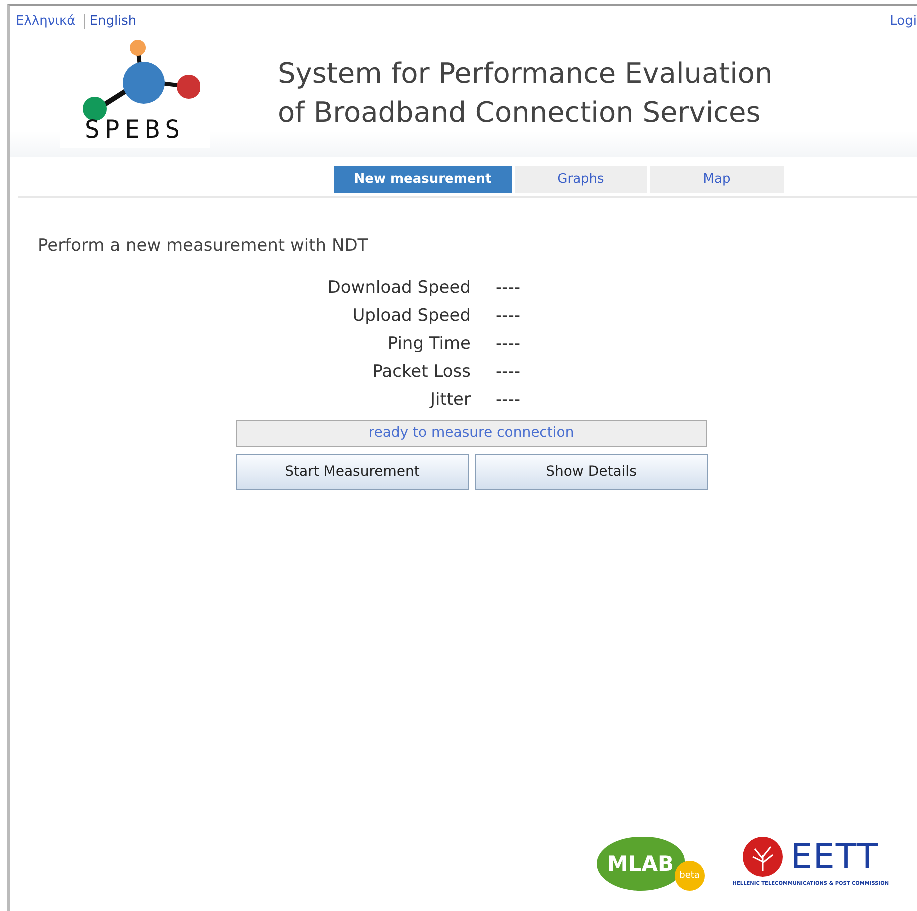 This screenshot has width=917, height=911. I want to click on result-label: Packet Loss, so click(421, 372).